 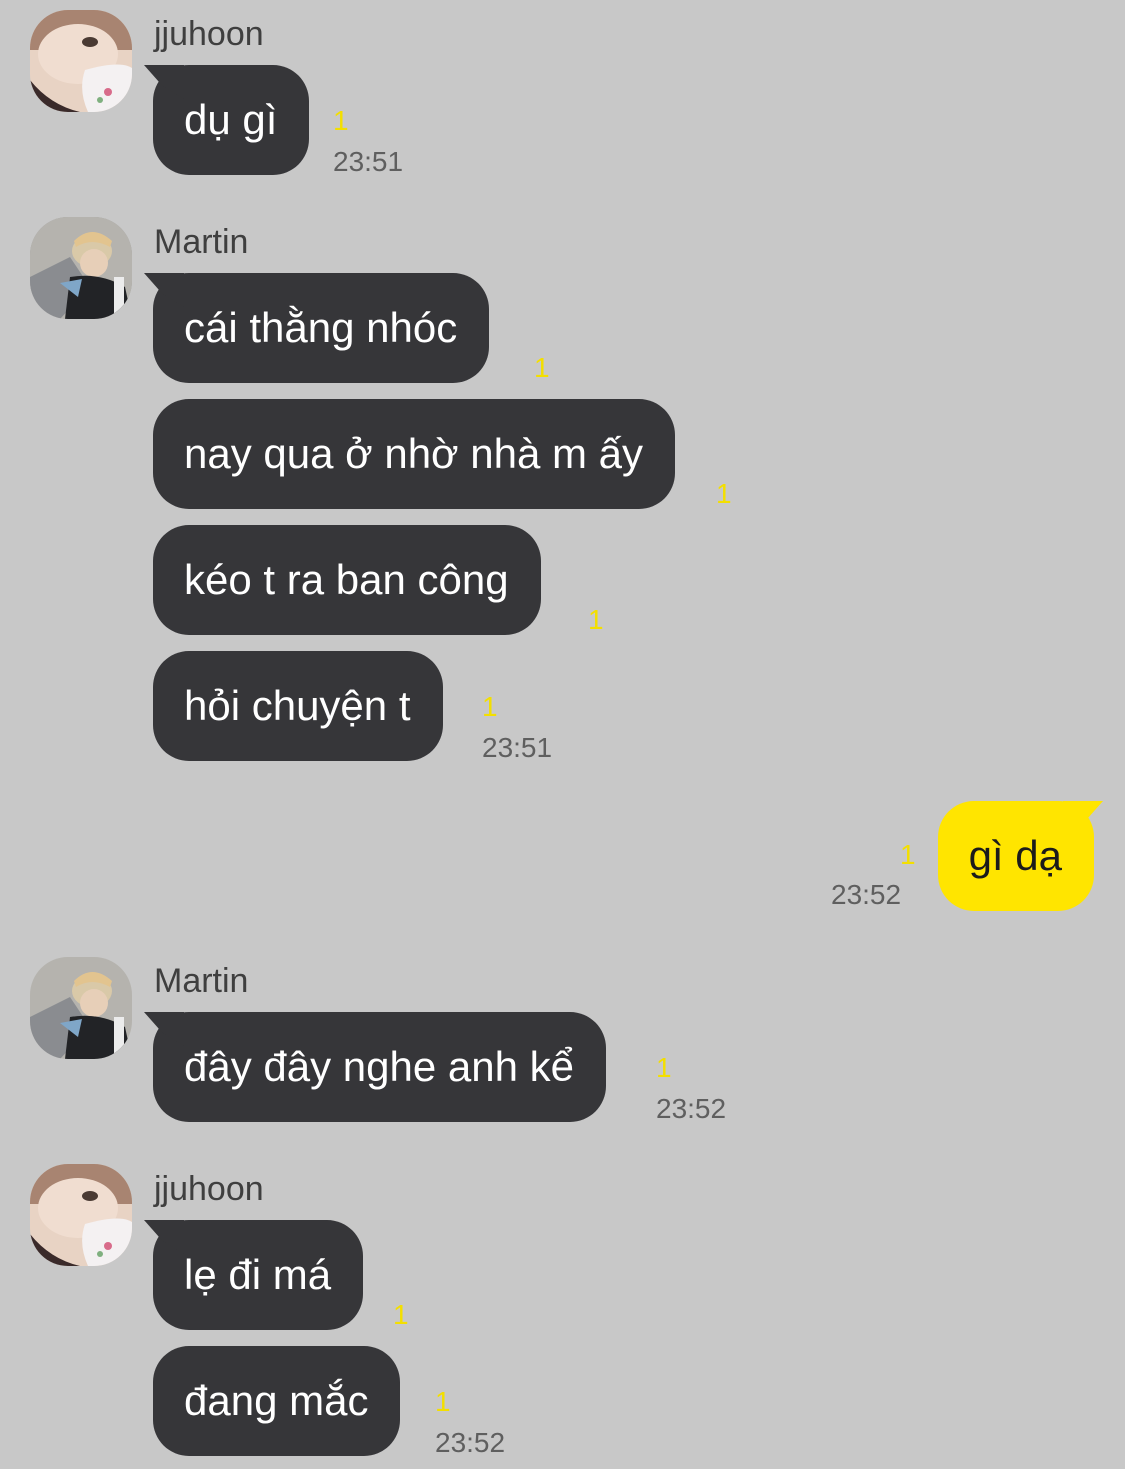 What do you see at coordinates (231, 120) in the screenshot?
I see `message-bubble: dụ gì` at bounding box center [231, 120].